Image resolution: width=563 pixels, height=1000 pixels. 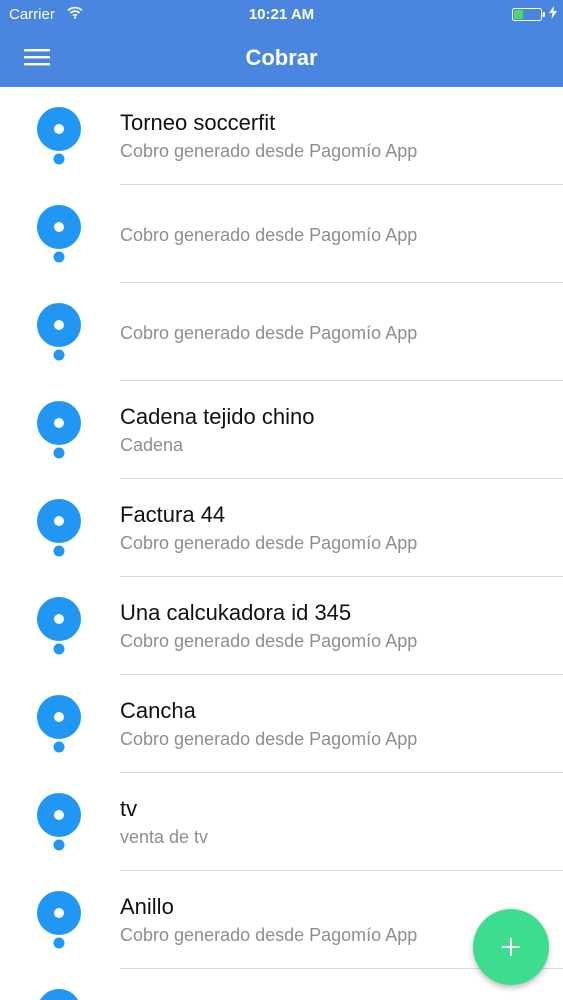 I want to click on list-item, so click(x=281, y=984).